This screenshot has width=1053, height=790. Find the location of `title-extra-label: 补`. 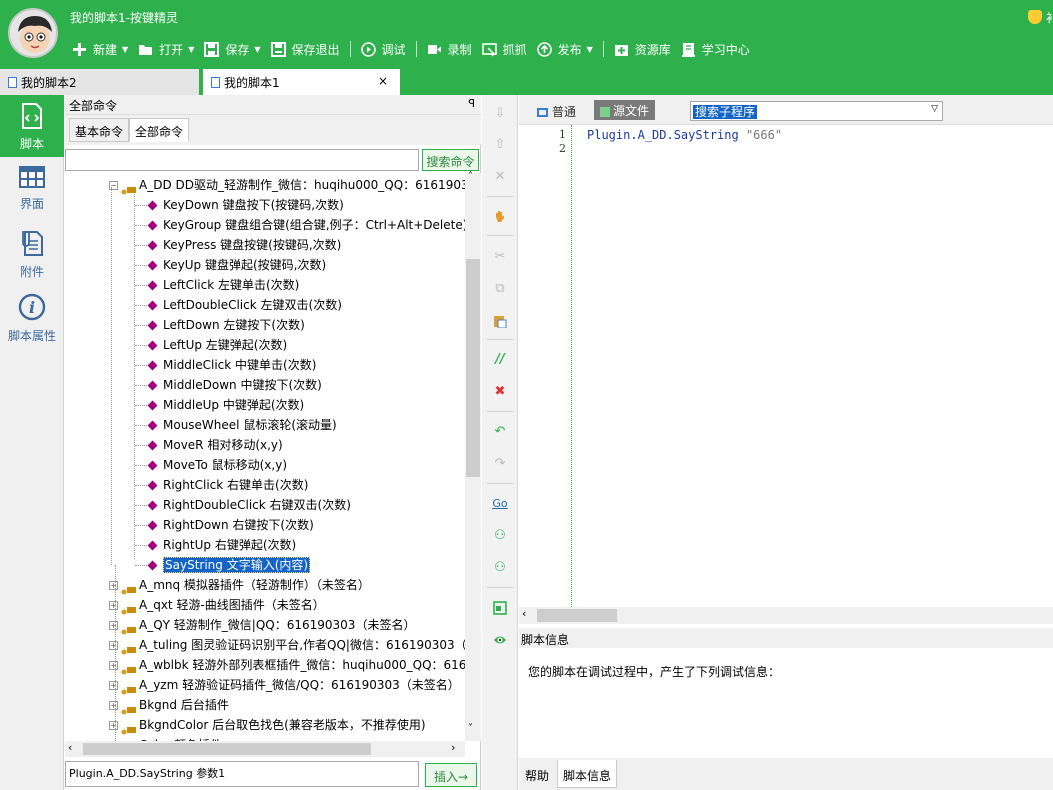

title-extra-label: 补 is located at coordinates (1049, 17).